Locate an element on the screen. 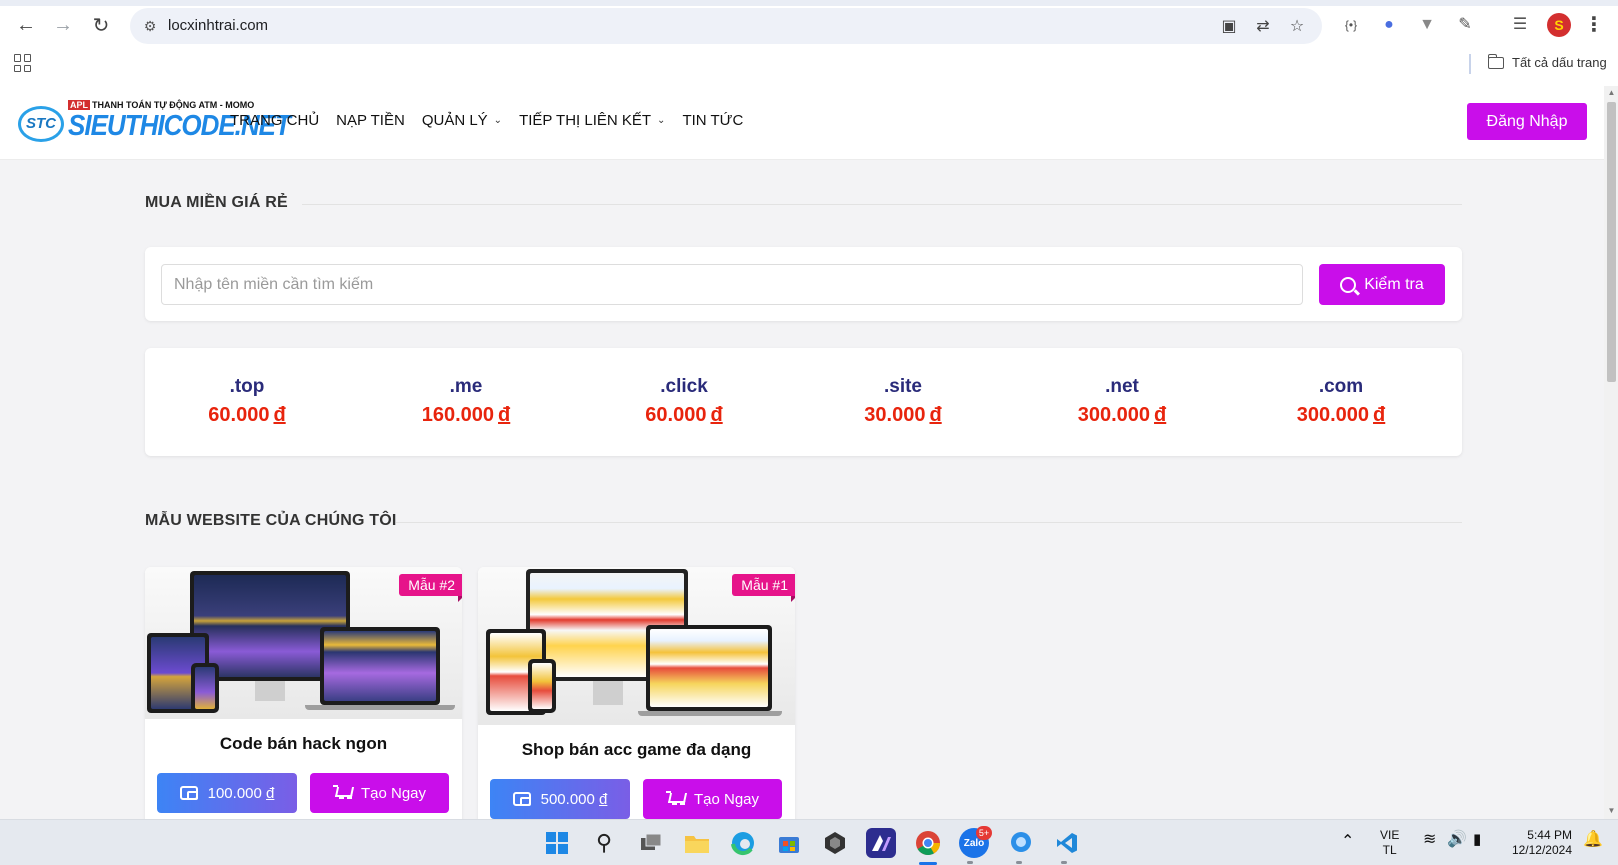  nav-manage: QUẢN LÝ ⌄ is located at coordinates (462, 120).